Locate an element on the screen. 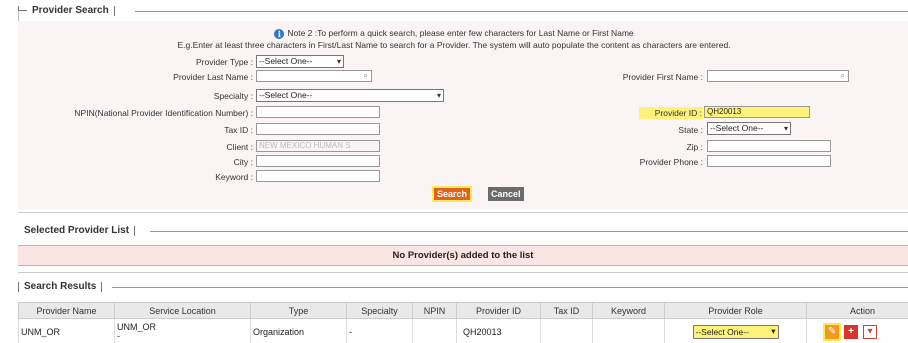 The height and width of the screenshot is (343, 908). specialty-select: --Select One-- ▾ is located at coordinates (350, 95).